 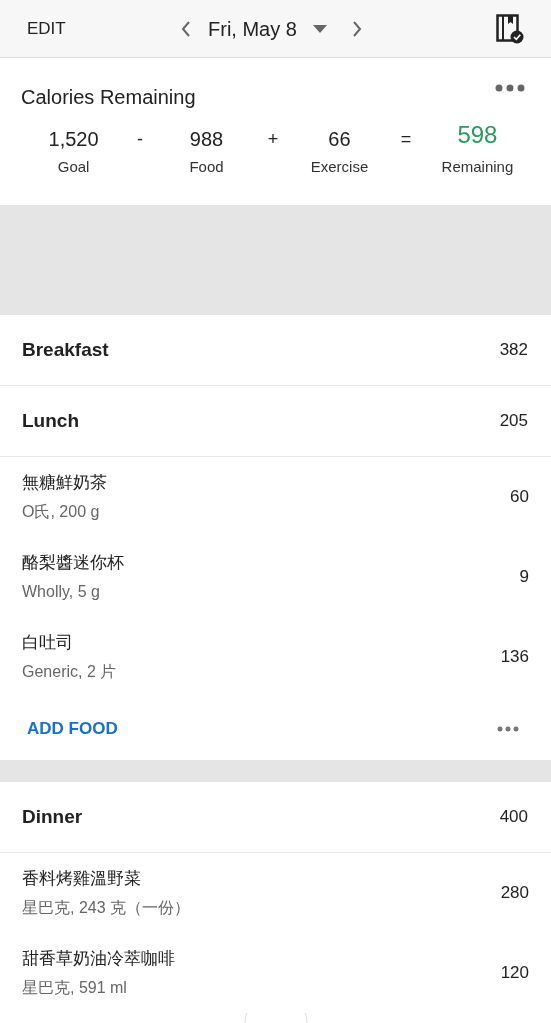 What do you see at coordinates (50, 420) in the screenshot?
I see `meal-name: Lunch` at bounding box center [50, 420].